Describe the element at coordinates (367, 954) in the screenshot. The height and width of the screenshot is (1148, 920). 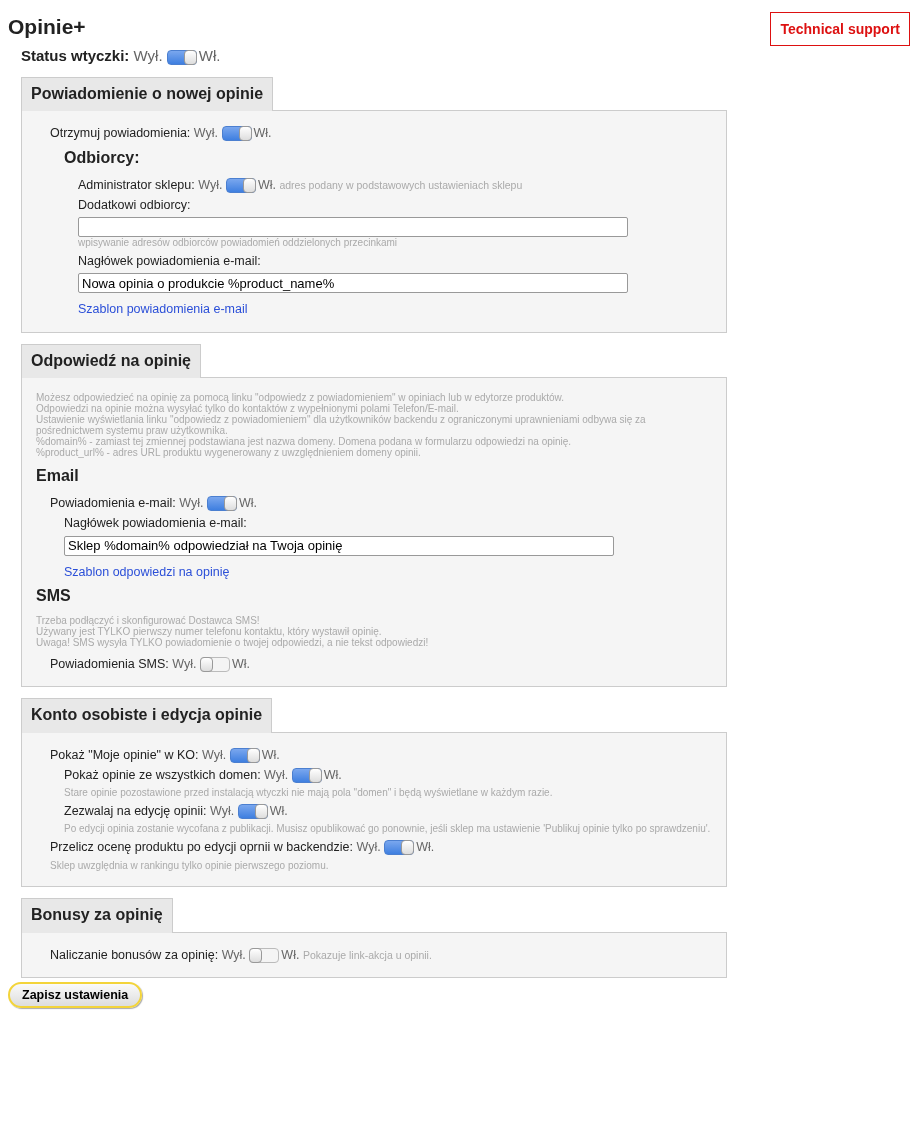
I see `hint-text: Pokazuje link-akcja u opinii.` at that location.